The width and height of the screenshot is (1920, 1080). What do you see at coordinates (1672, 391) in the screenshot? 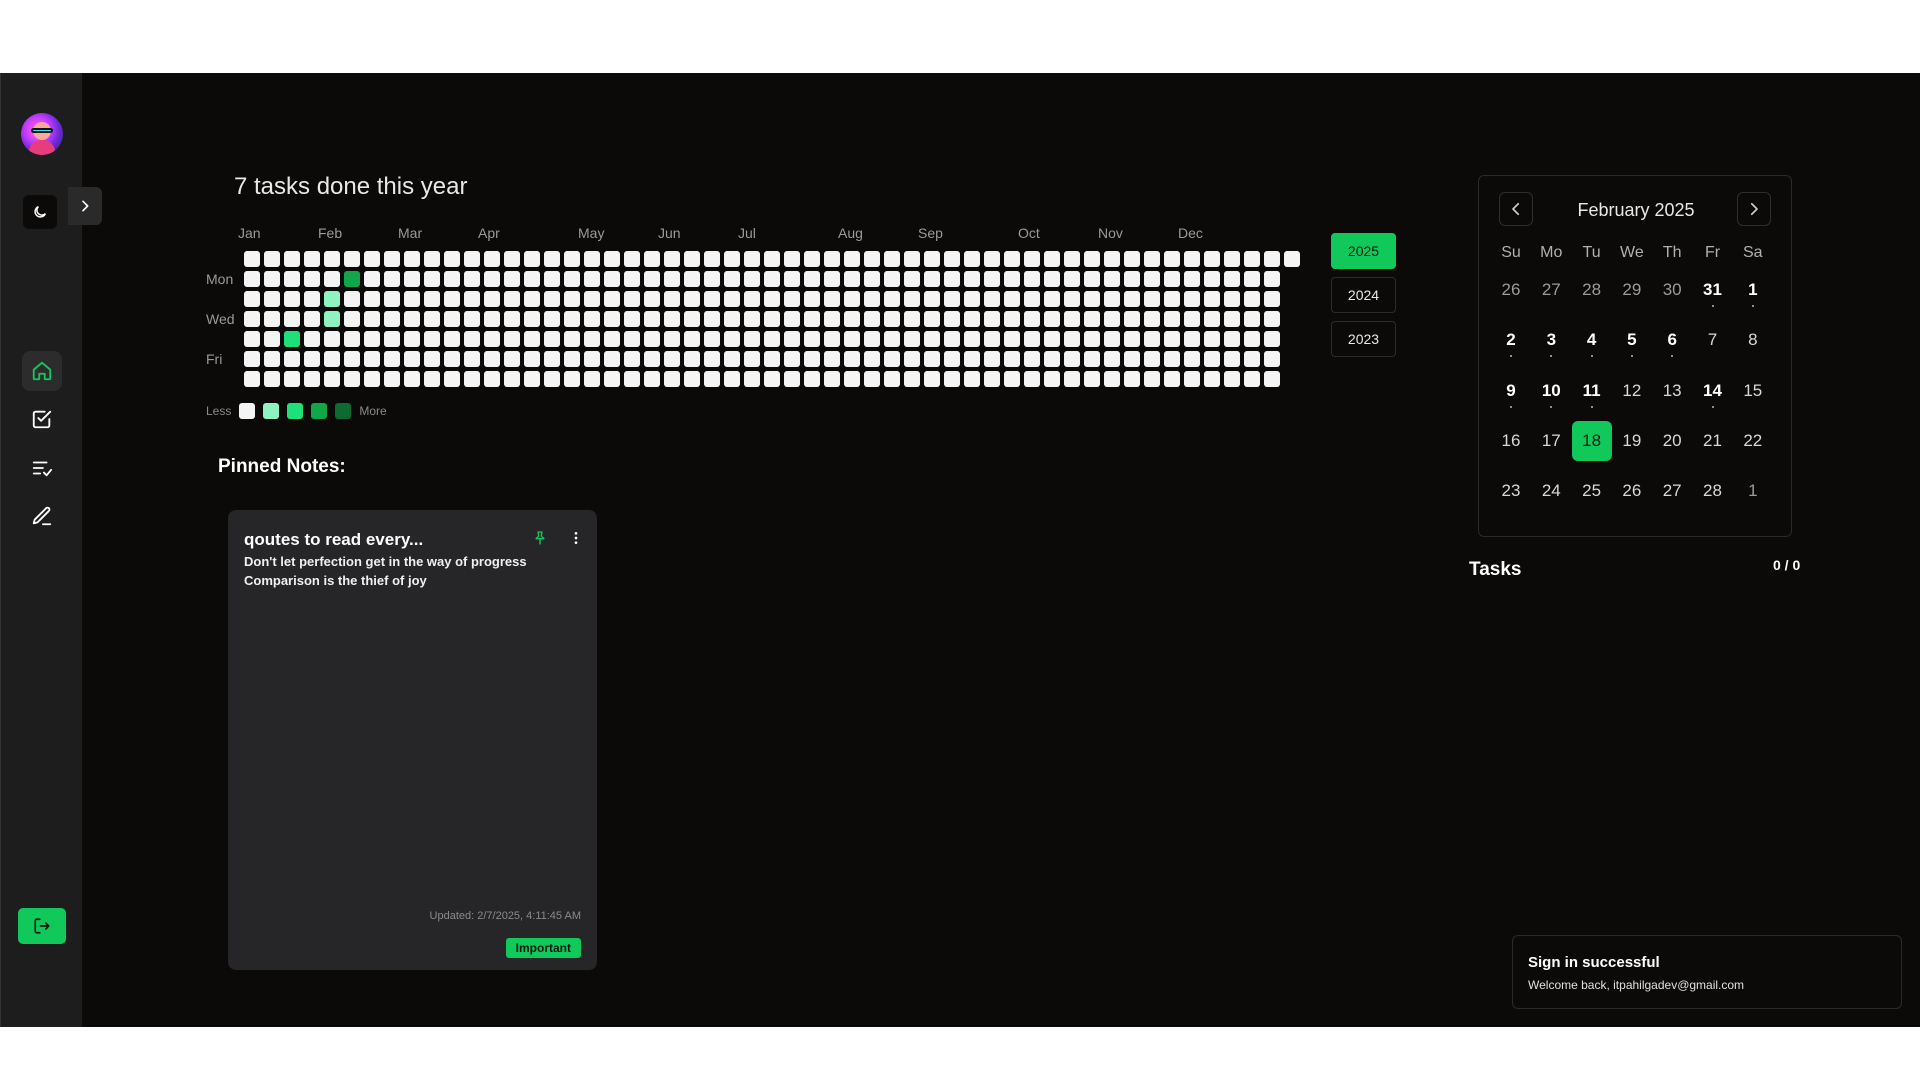
I see `calendar-day: 13` at bounding box center [1672, 391].